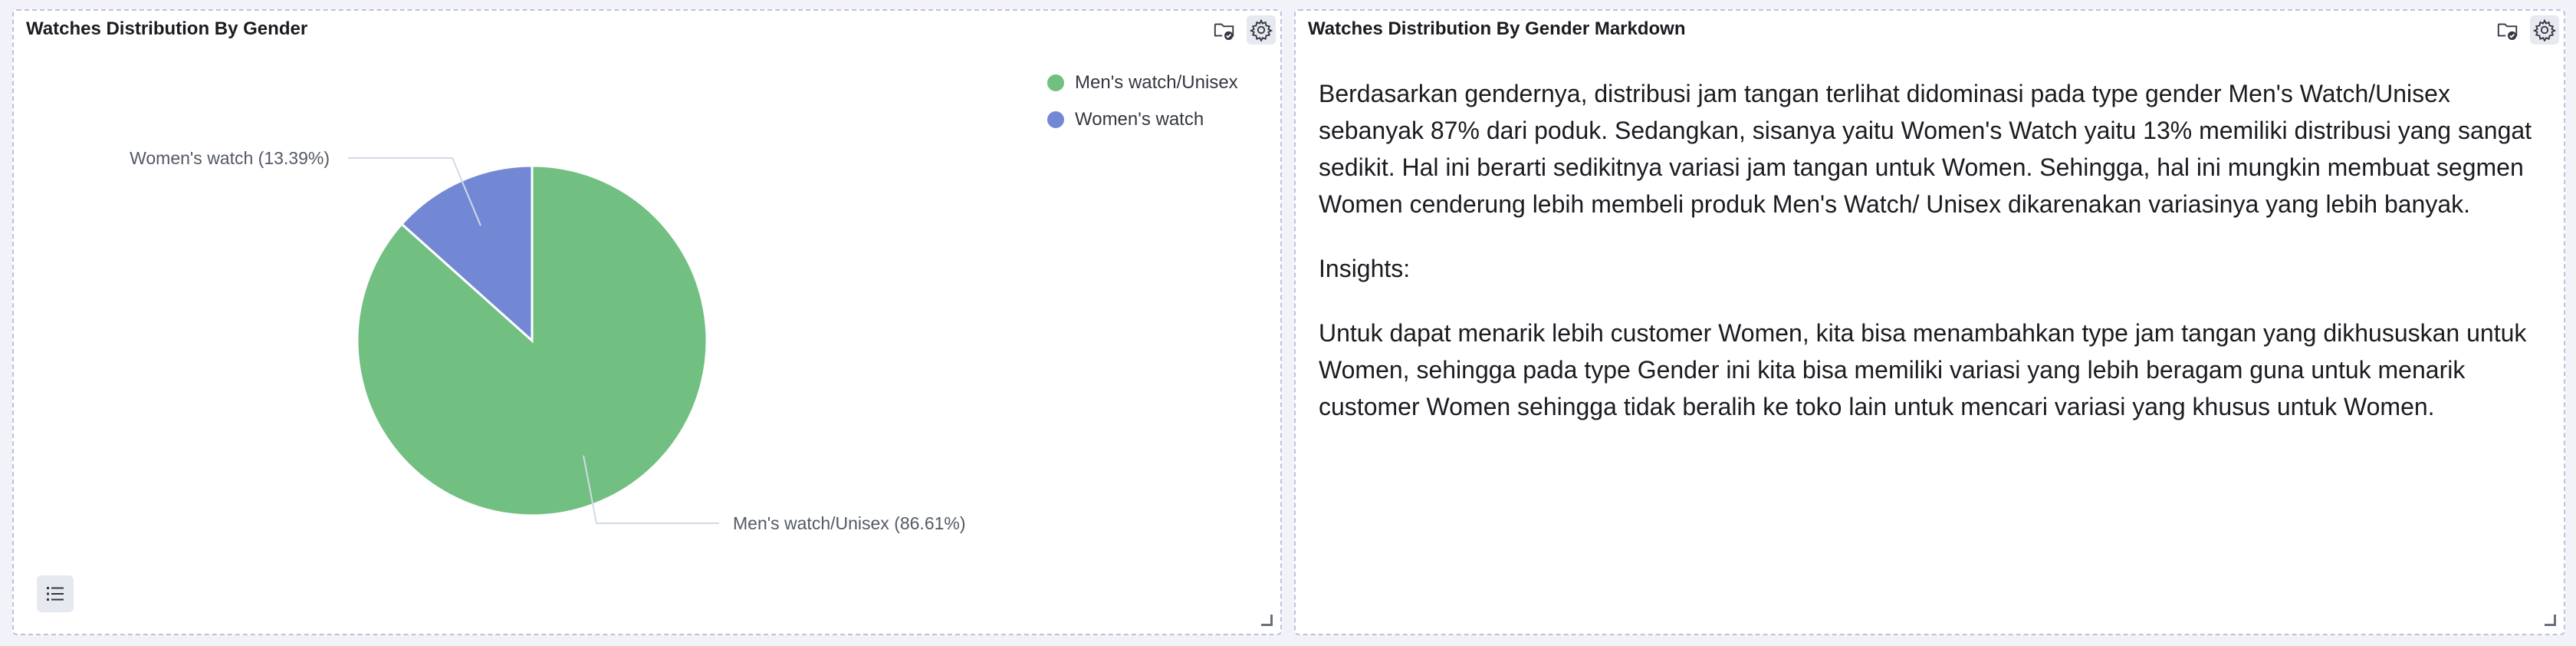 This screenshot has height=646, width=2576. Describe the element at coordinates (1497, 28) in the screenshot. I see `panel-title: Watches Distribution By Gender Markdown` at that location.